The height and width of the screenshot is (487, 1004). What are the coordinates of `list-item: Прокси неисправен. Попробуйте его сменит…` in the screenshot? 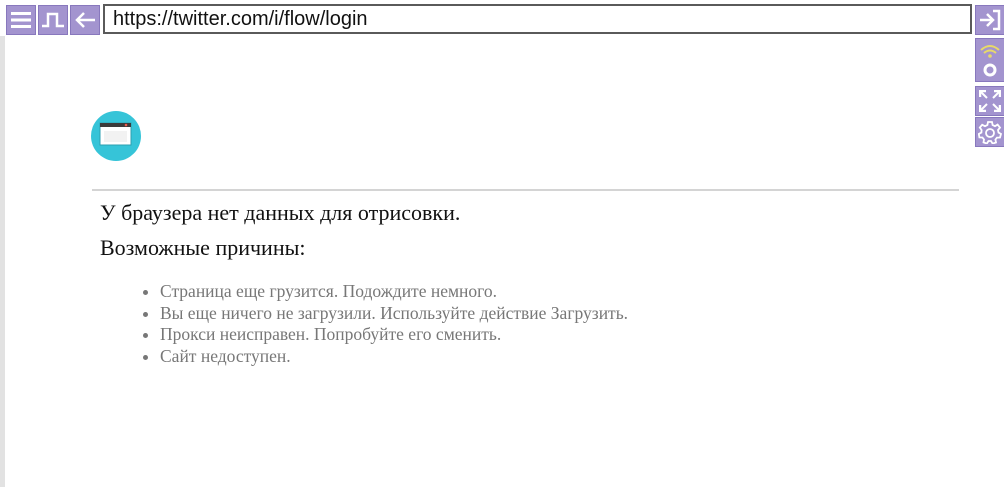 It's located at (394, 335).